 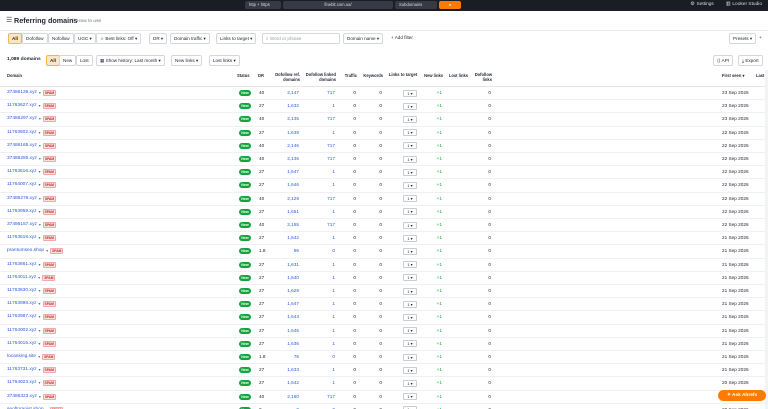 I want to click on filter-dofollow: Dofollow, so click(x=35, y=38).